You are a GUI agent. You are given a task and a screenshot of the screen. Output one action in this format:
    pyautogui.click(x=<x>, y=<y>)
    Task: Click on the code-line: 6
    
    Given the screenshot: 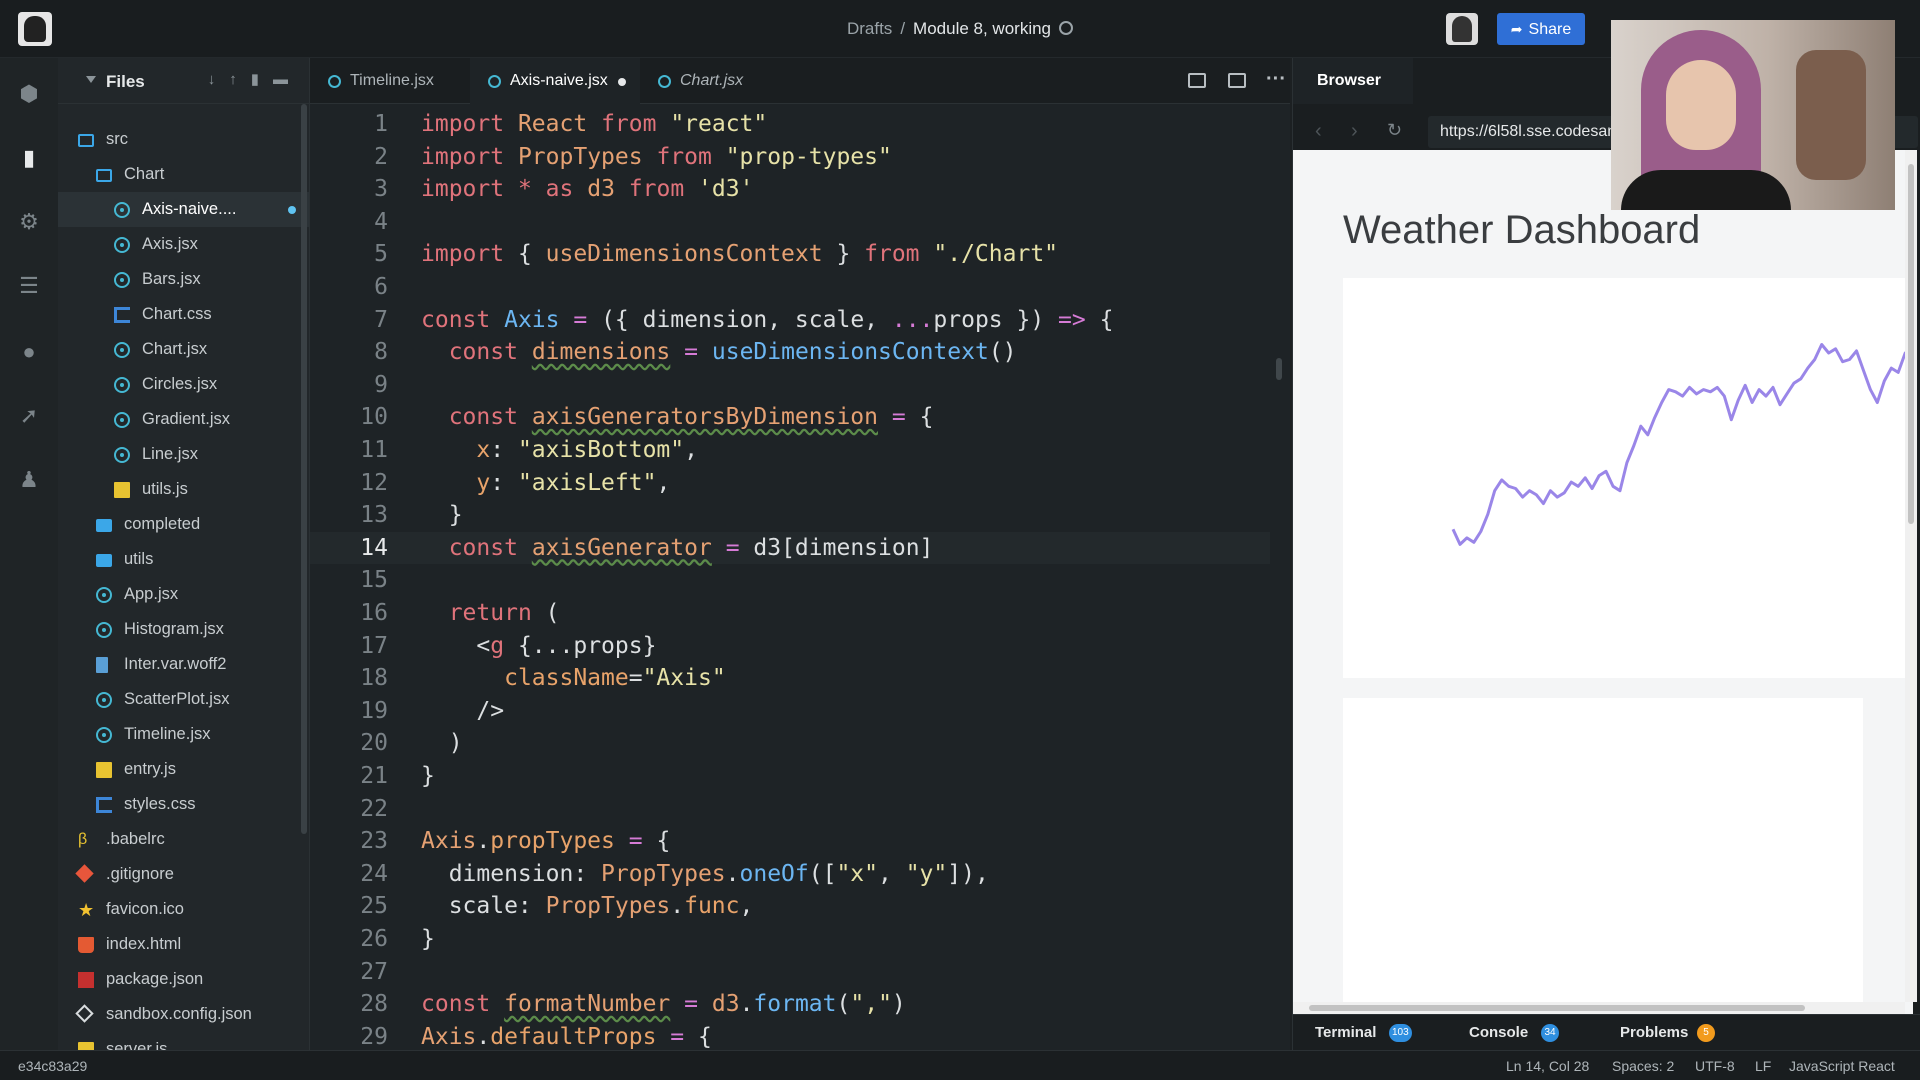 What is the action you would take?
    pyautogui.click(x=790, y=287)
    